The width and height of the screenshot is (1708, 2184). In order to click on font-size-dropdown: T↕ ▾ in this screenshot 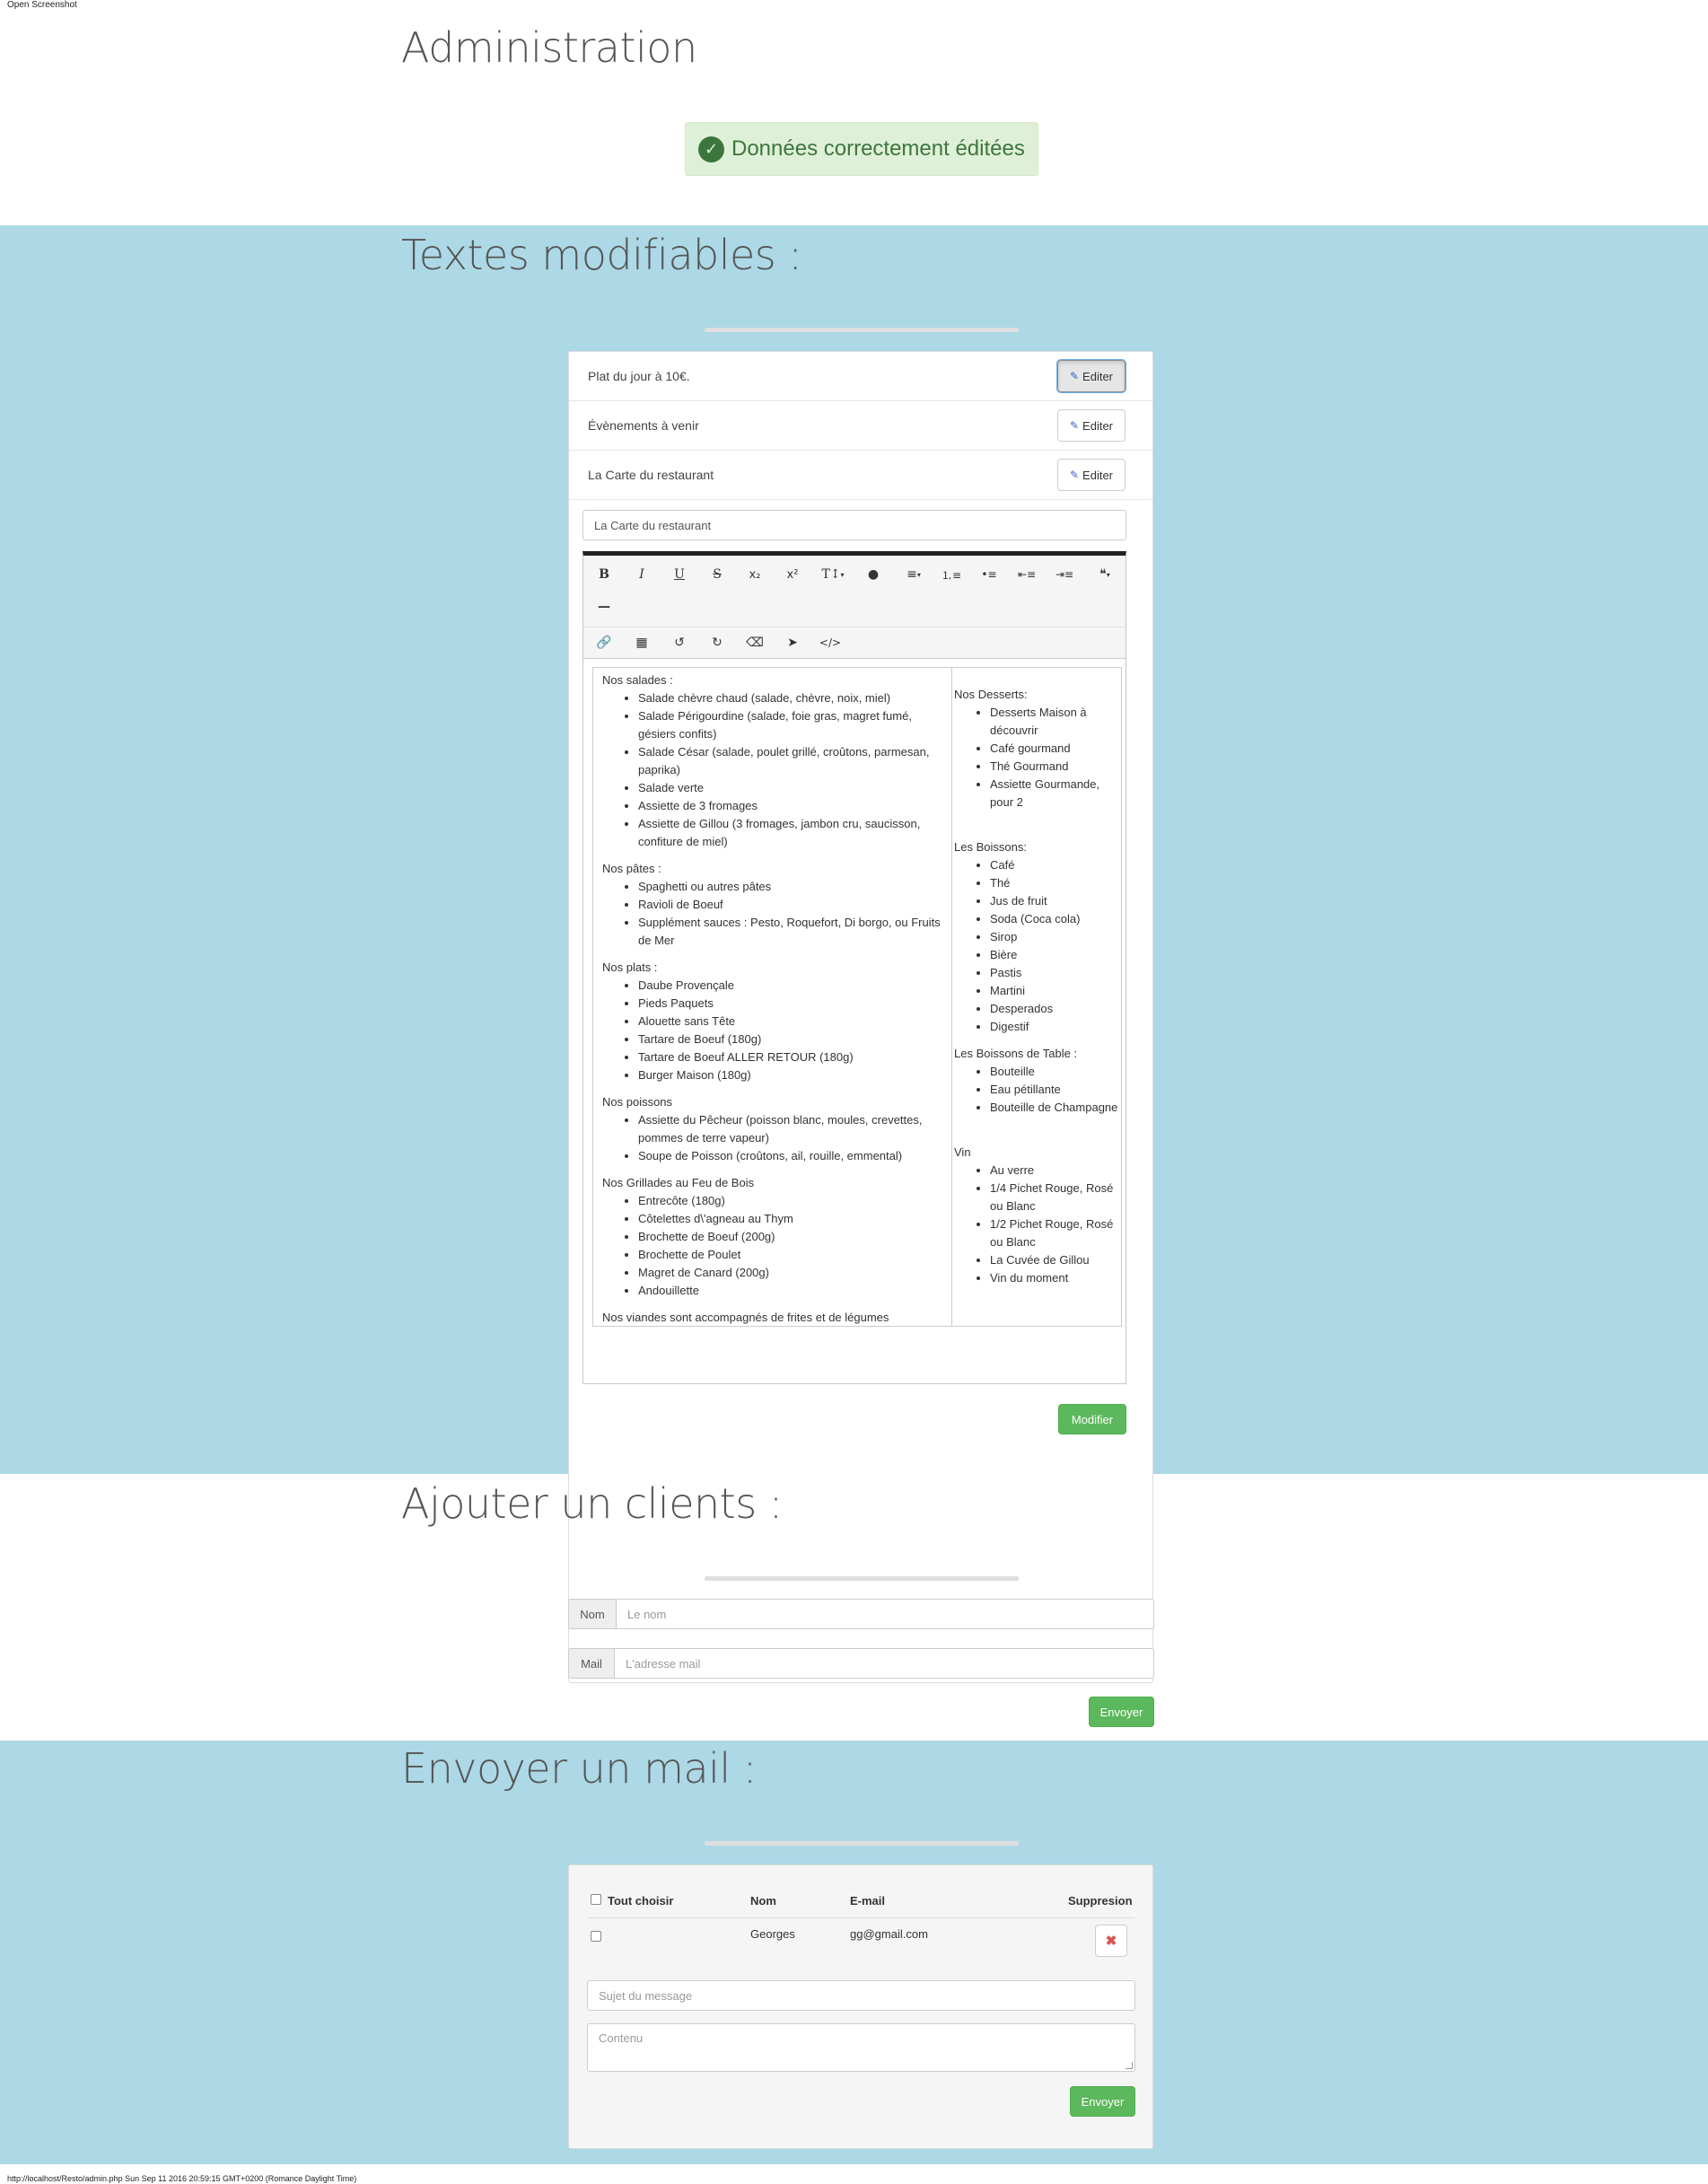, I will do `click(833, 574)`.